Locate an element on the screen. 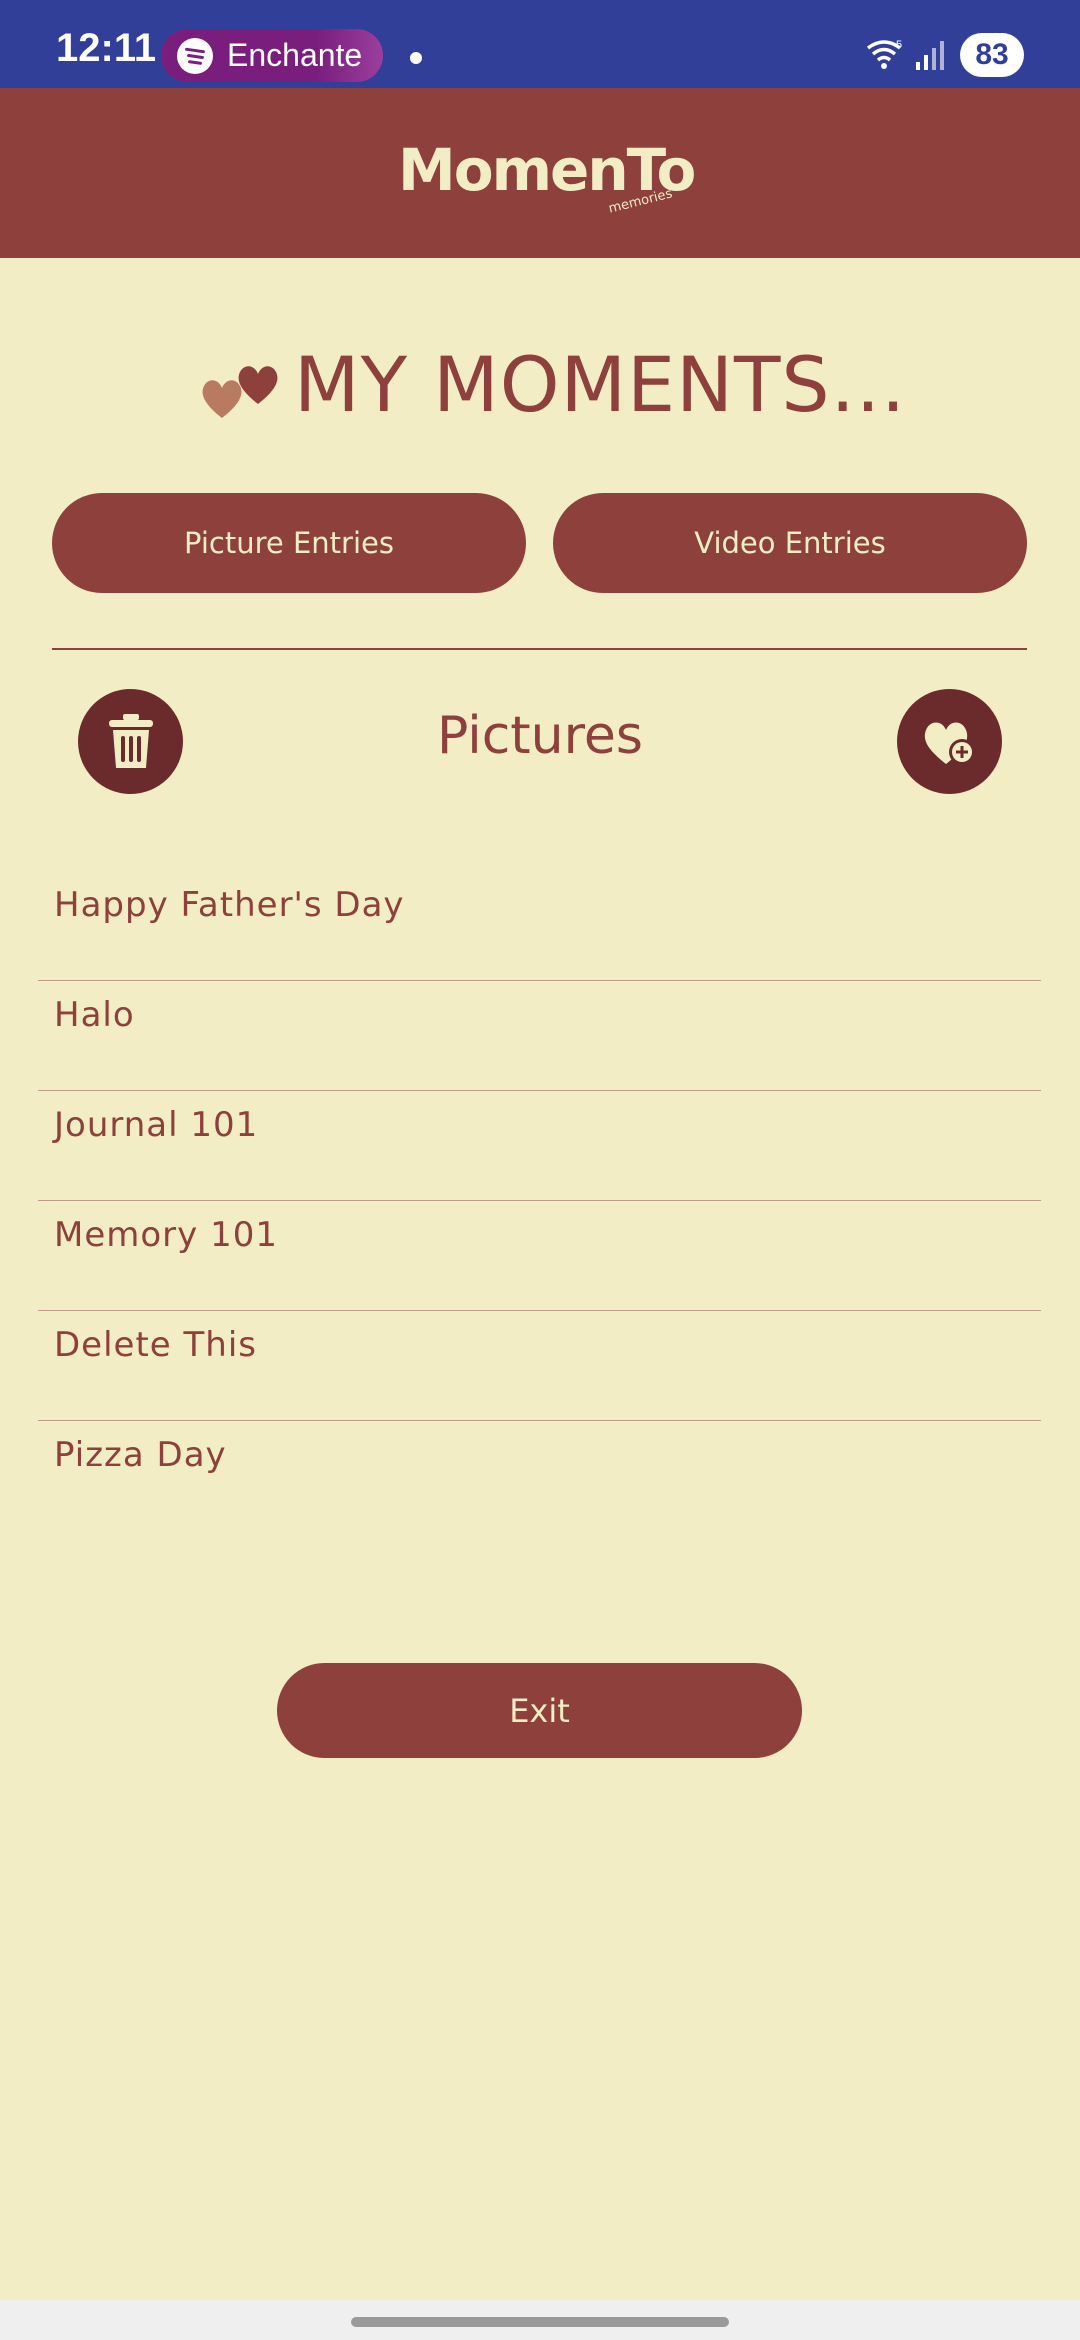  delete-button is located at coordinates (130, 741).